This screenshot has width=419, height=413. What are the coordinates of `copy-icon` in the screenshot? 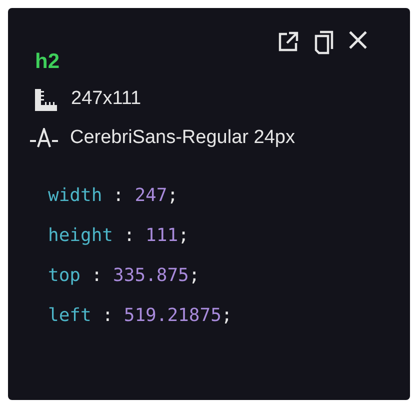 It's located at (324, 42).